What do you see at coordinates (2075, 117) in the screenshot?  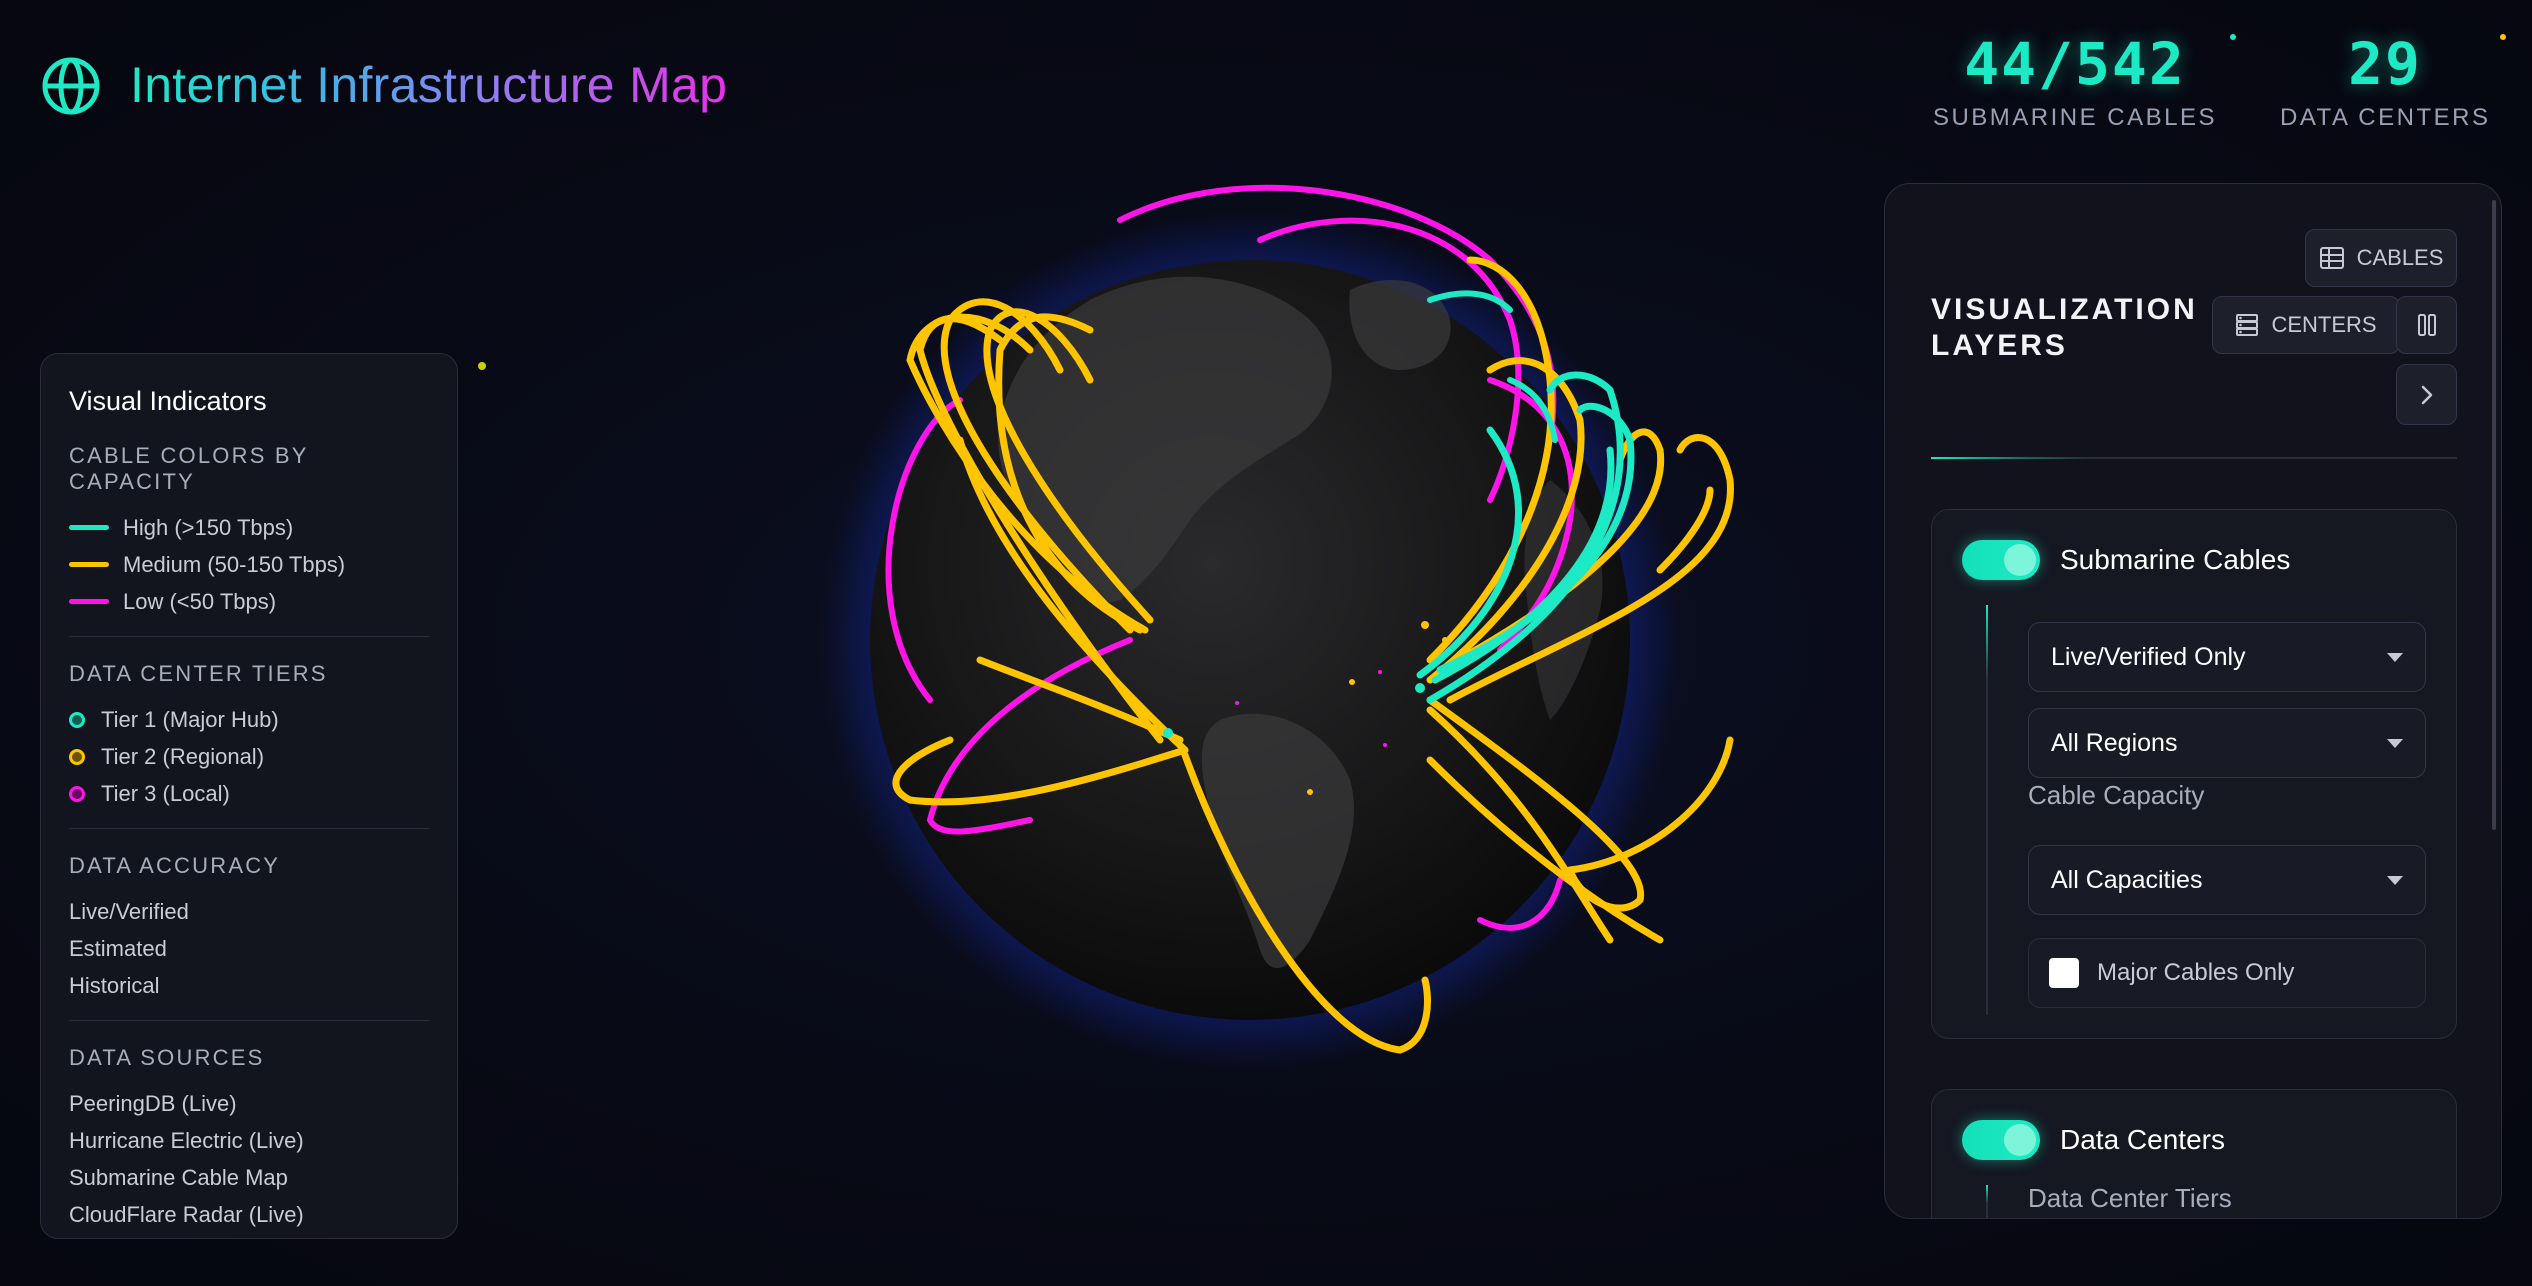 I see `stat-label: SUBMARINE CABLES` at bounding box center [2075, 117].